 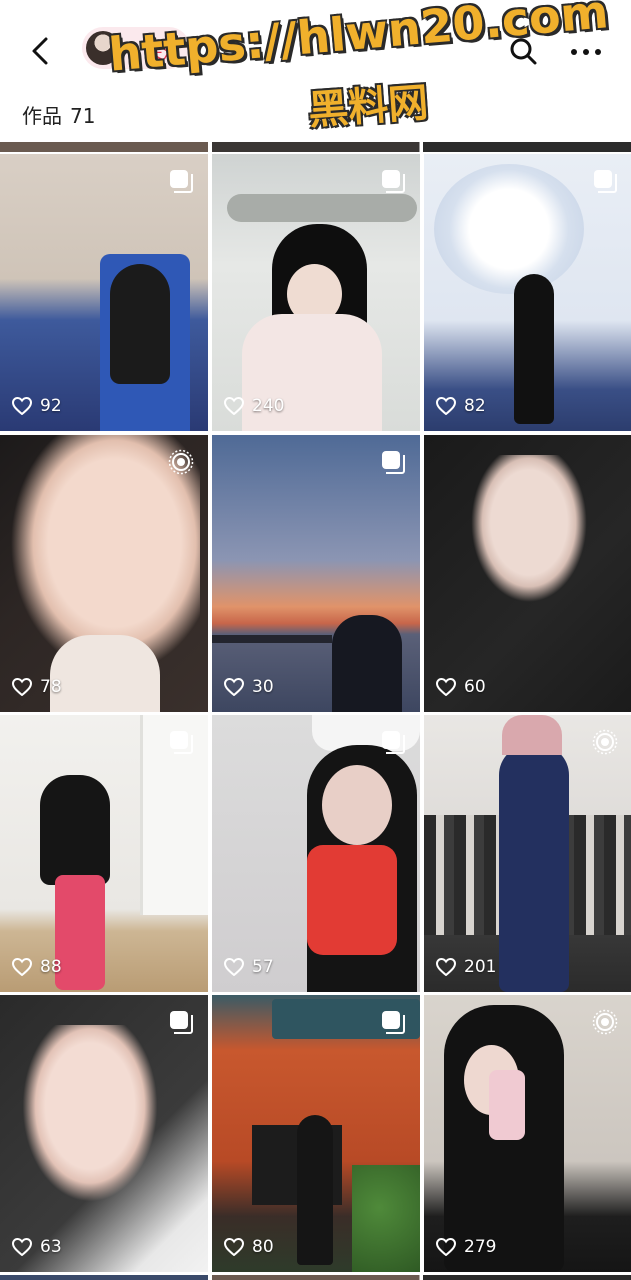 I want to click on like-count: 201, so click(x=466, y=967).